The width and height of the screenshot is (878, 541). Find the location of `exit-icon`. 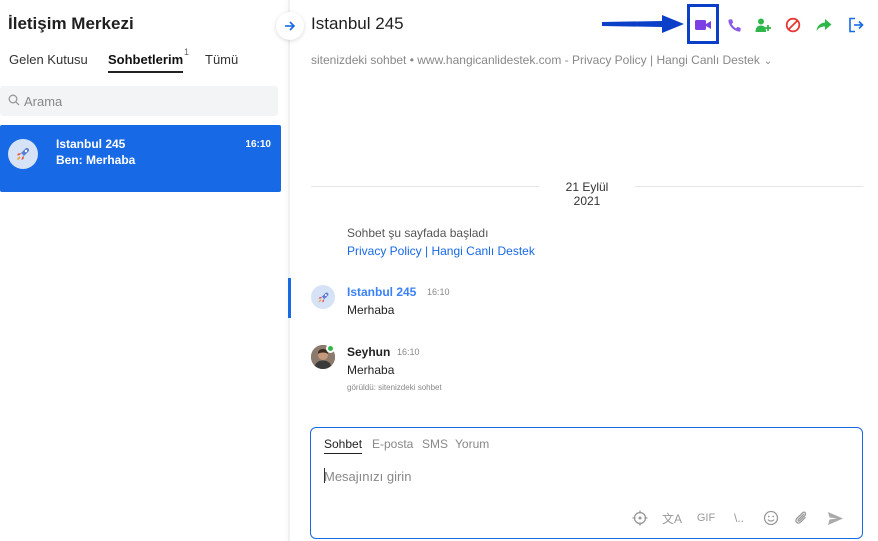

exit-icon is located at coordinates (856, 25).